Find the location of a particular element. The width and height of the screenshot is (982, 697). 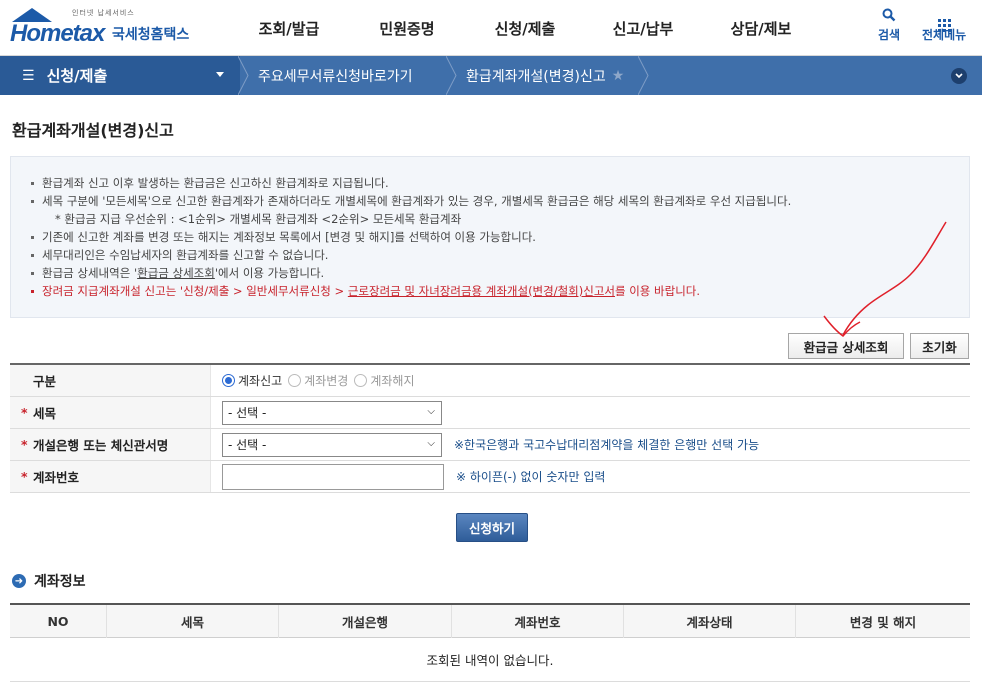

breadcrumb: ☰ 신청/제출 주요세무서류신청바로가기 환급계좌개설(변경)신고 ★ is located at coordinates (491, 75).